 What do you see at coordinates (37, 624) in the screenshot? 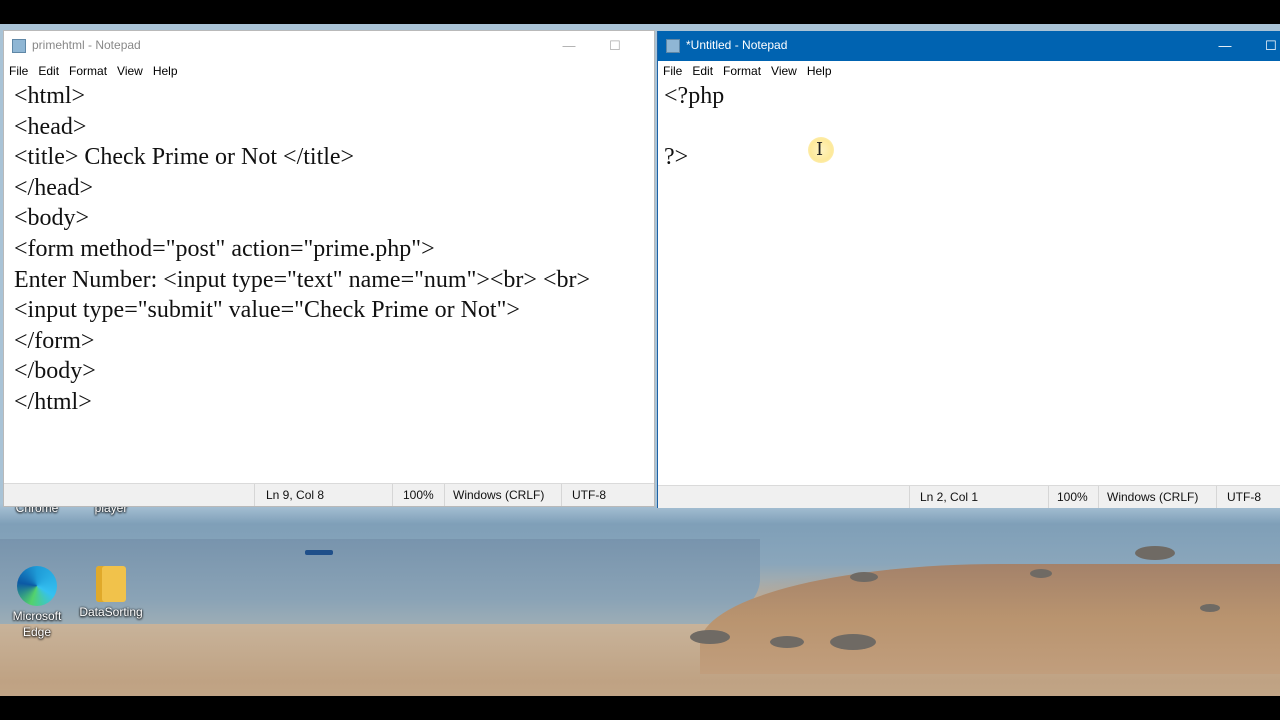
I see `desktop-icon-label: Microsoft Edge` at bounding box center [37, 624].